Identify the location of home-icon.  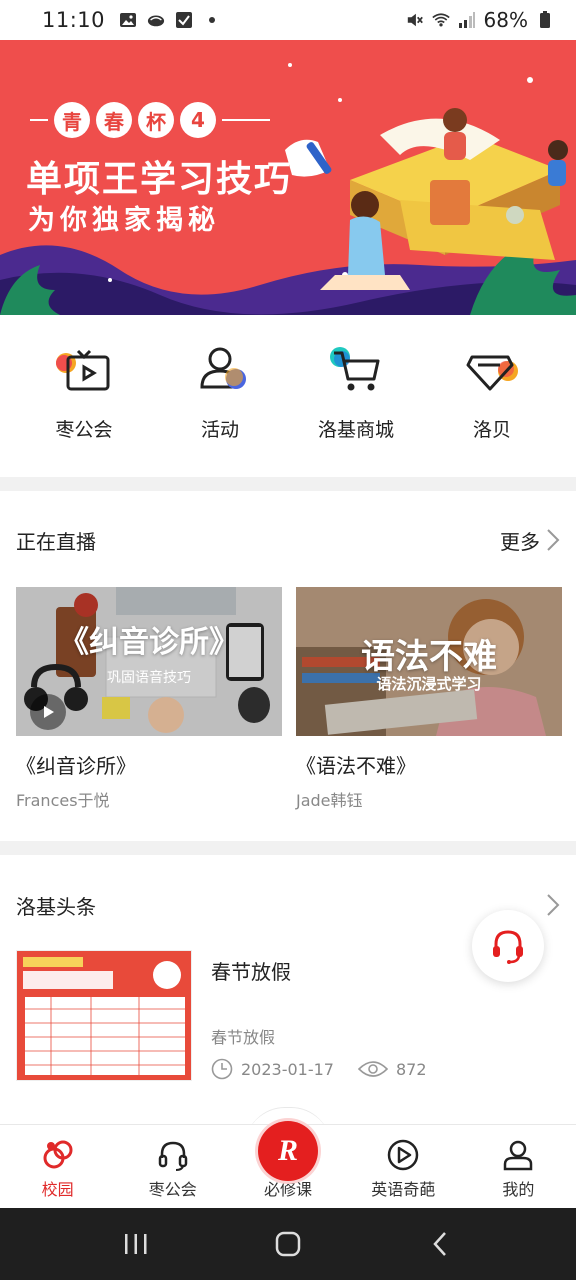
(288, 1244).